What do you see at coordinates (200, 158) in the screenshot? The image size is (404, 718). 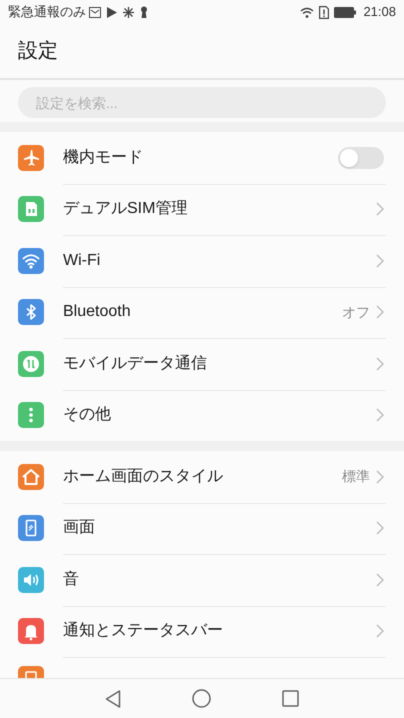 I see `setting-label: 機内モード` at bounding box center [200, 158].